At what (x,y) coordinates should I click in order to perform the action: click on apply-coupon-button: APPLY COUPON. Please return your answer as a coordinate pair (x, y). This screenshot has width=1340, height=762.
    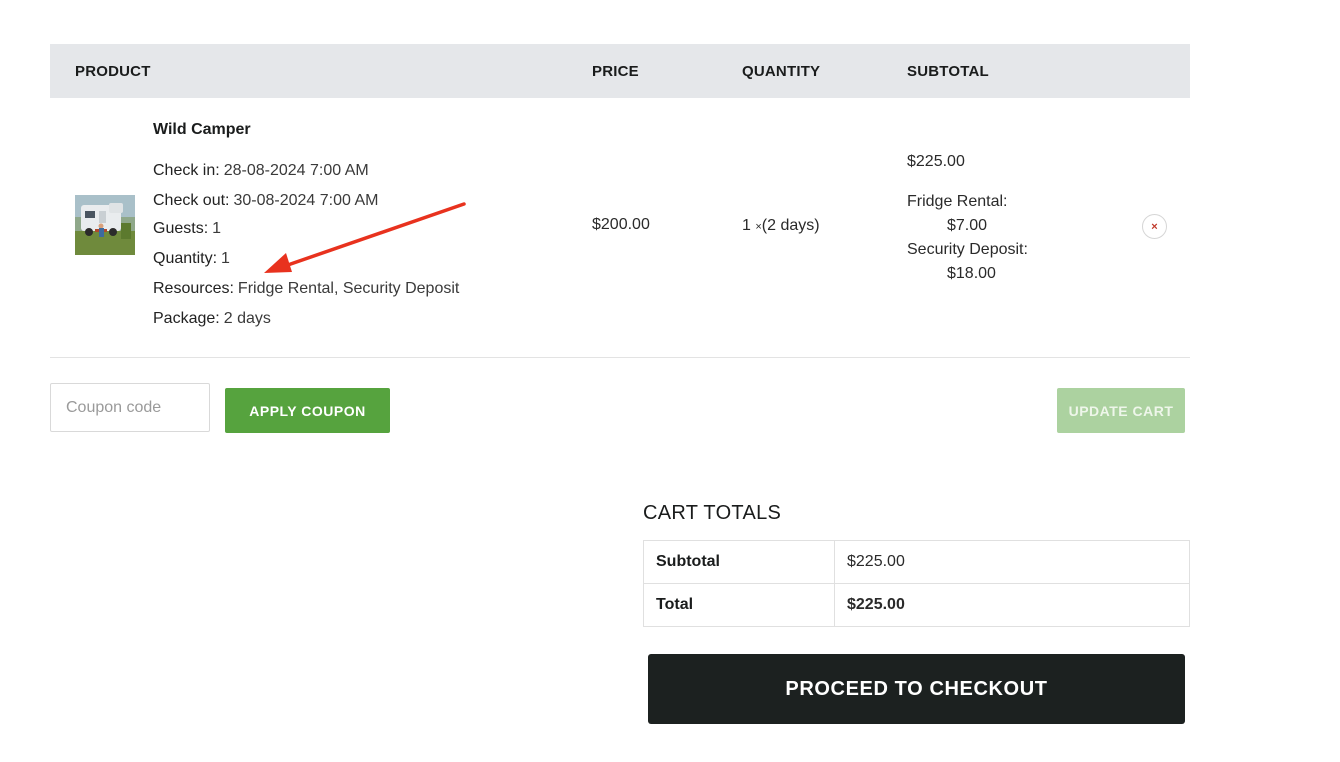
    Looking at the image, I should click on (307, 410).